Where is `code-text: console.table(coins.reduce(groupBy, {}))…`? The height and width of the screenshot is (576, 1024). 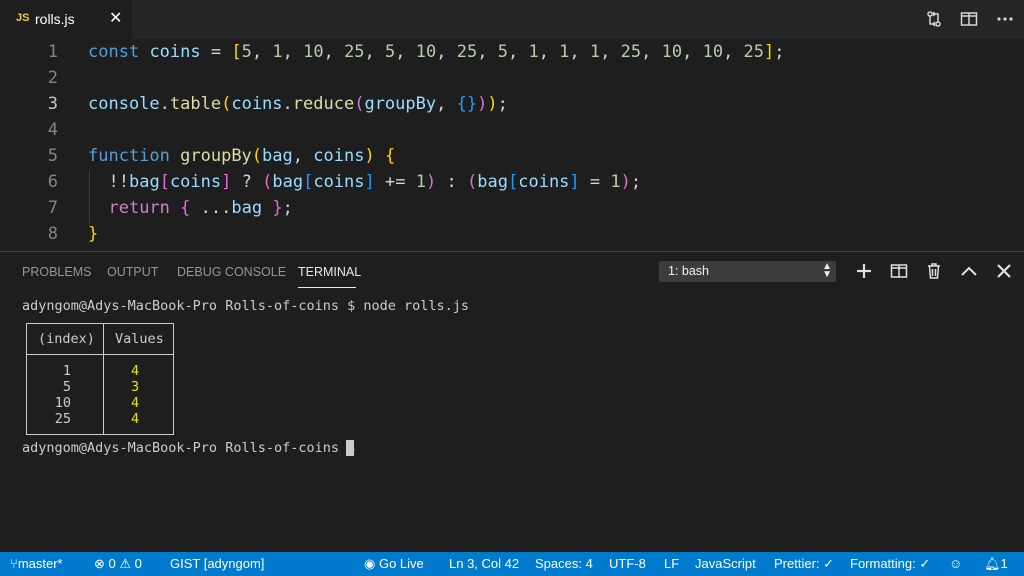 code-text: console.table(coins.reduce(groupBy, {}))… is located at coordinates (298, 104).